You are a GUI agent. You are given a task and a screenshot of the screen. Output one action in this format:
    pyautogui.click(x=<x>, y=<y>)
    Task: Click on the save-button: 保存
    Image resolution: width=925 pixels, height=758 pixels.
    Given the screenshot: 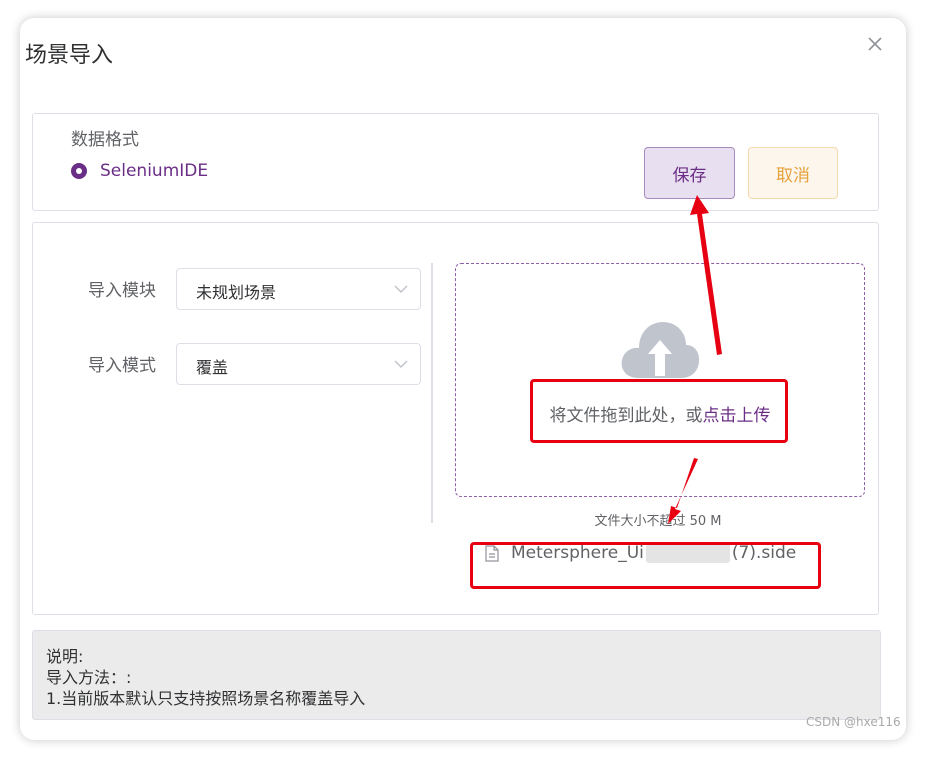 What is the action you would take?
    pyautogui.click(x=689, y=173)
    